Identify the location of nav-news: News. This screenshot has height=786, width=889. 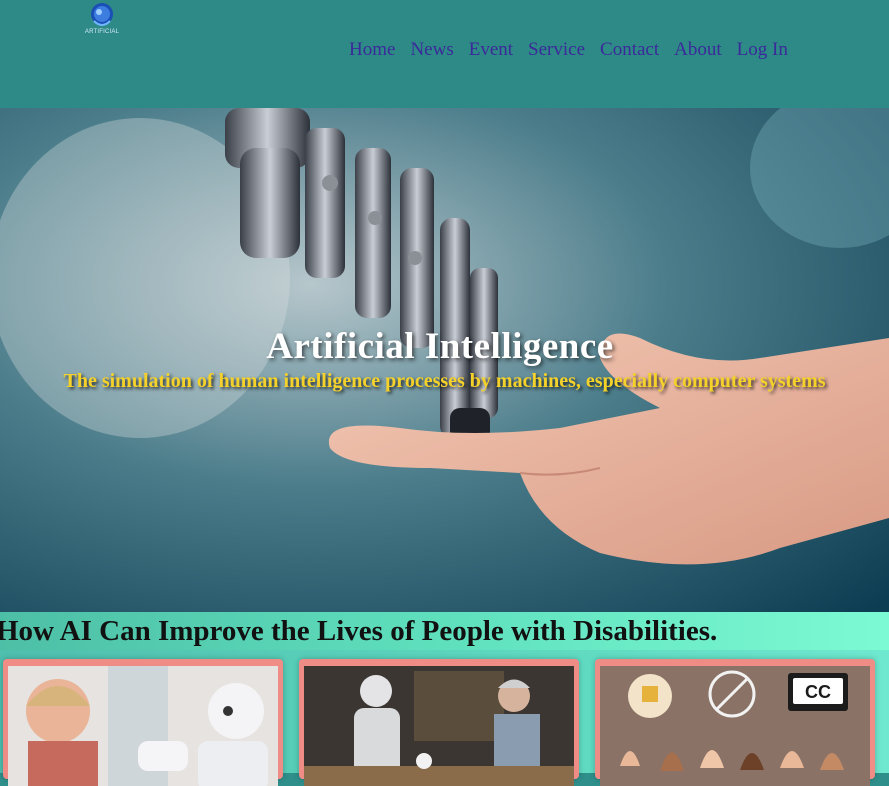
(431, 50).